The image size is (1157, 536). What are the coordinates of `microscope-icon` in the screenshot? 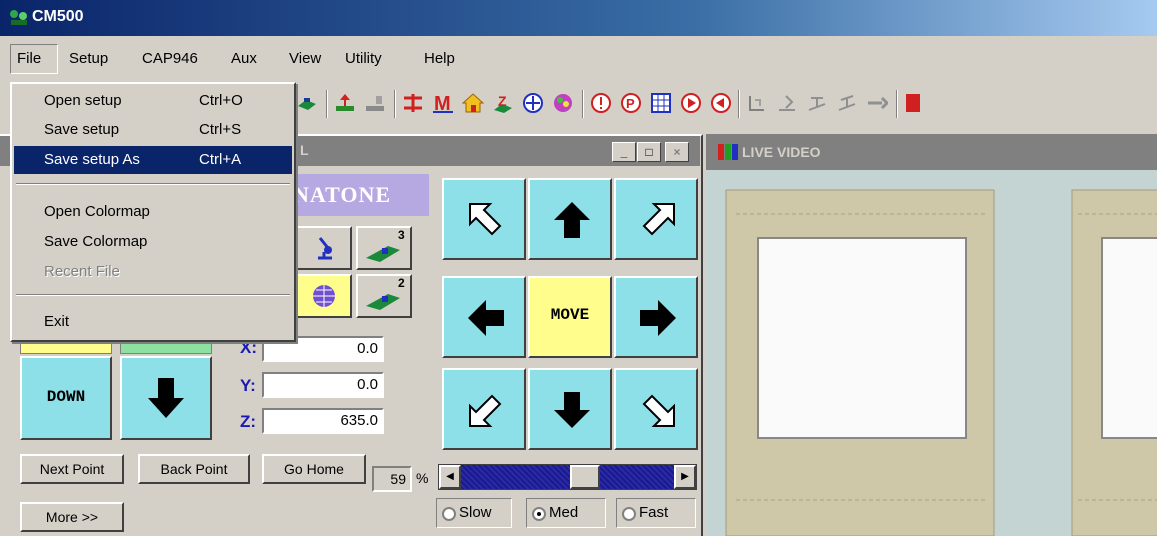 It's located at (325, 248).